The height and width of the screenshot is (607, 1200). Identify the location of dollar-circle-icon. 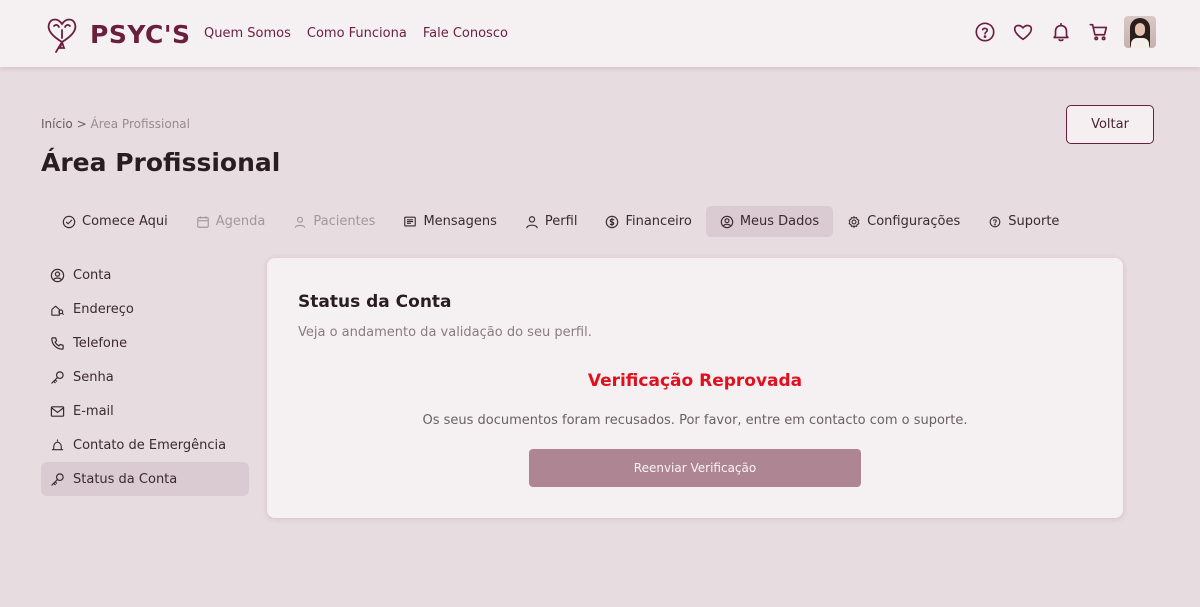
(612, 221).